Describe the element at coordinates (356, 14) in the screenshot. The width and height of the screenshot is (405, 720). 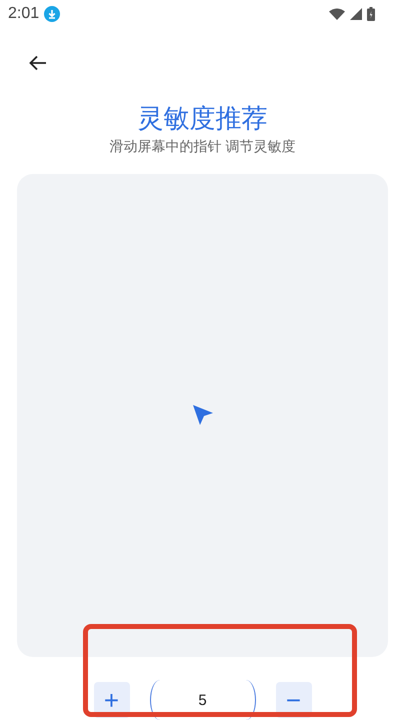
I see `signal-icon` at that location.